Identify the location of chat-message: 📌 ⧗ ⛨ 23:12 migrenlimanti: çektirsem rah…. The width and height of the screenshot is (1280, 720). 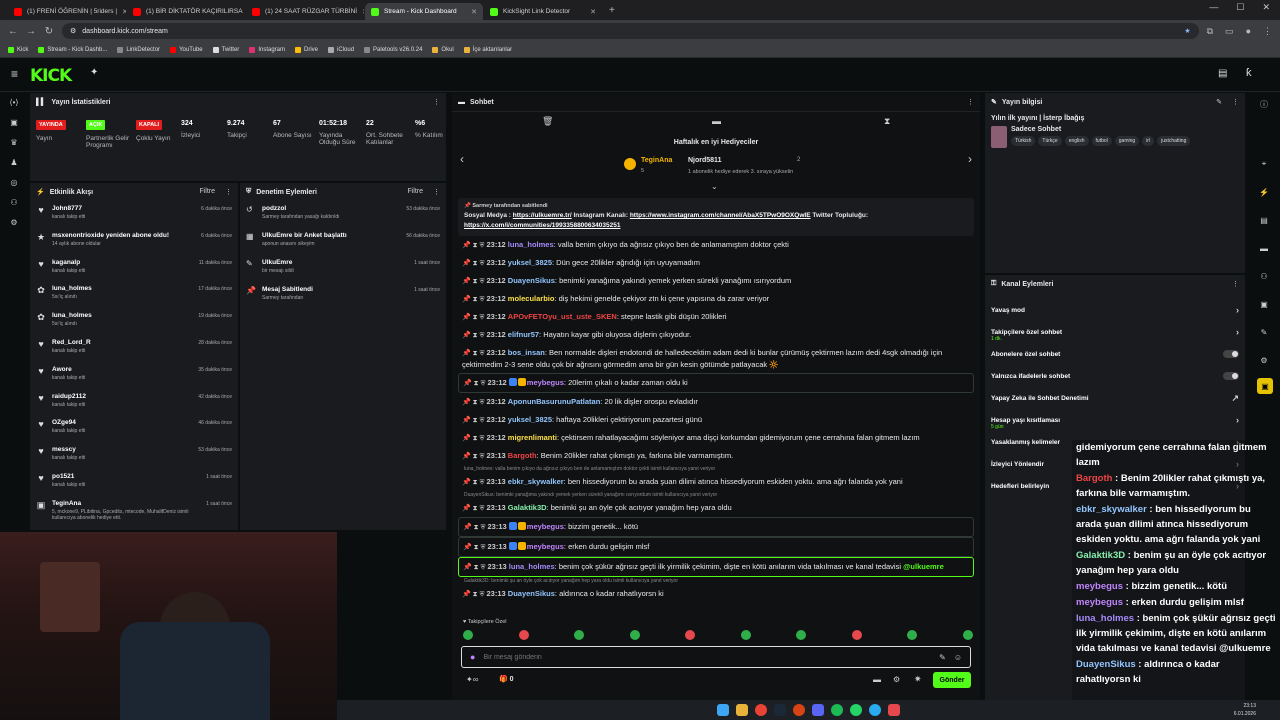
(716, 438).